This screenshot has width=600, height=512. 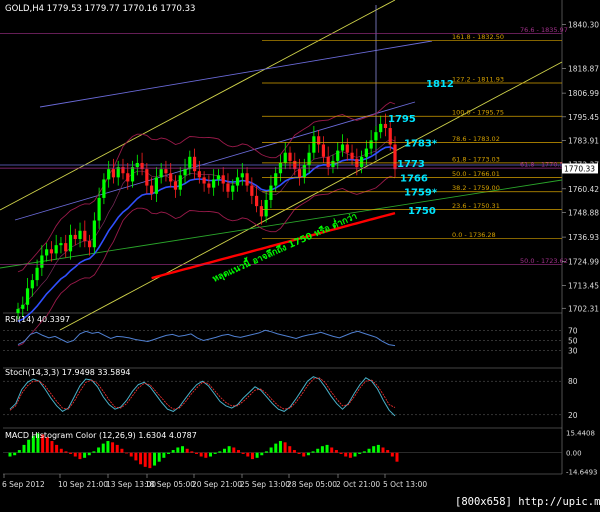 I want to click on time-tick-label: 2 Oct 21:00, so click(x=358, y=484).